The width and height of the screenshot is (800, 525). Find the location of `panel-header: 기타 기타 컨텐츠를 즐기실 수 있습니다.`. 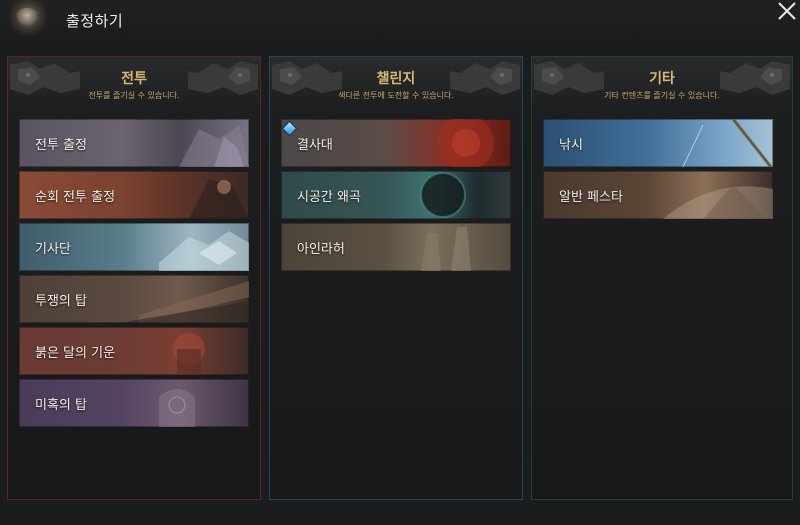

panel-header: 기타 기타 컨텐츠를 즐기실 수 있습니다. is located at coordinates (662, 83).